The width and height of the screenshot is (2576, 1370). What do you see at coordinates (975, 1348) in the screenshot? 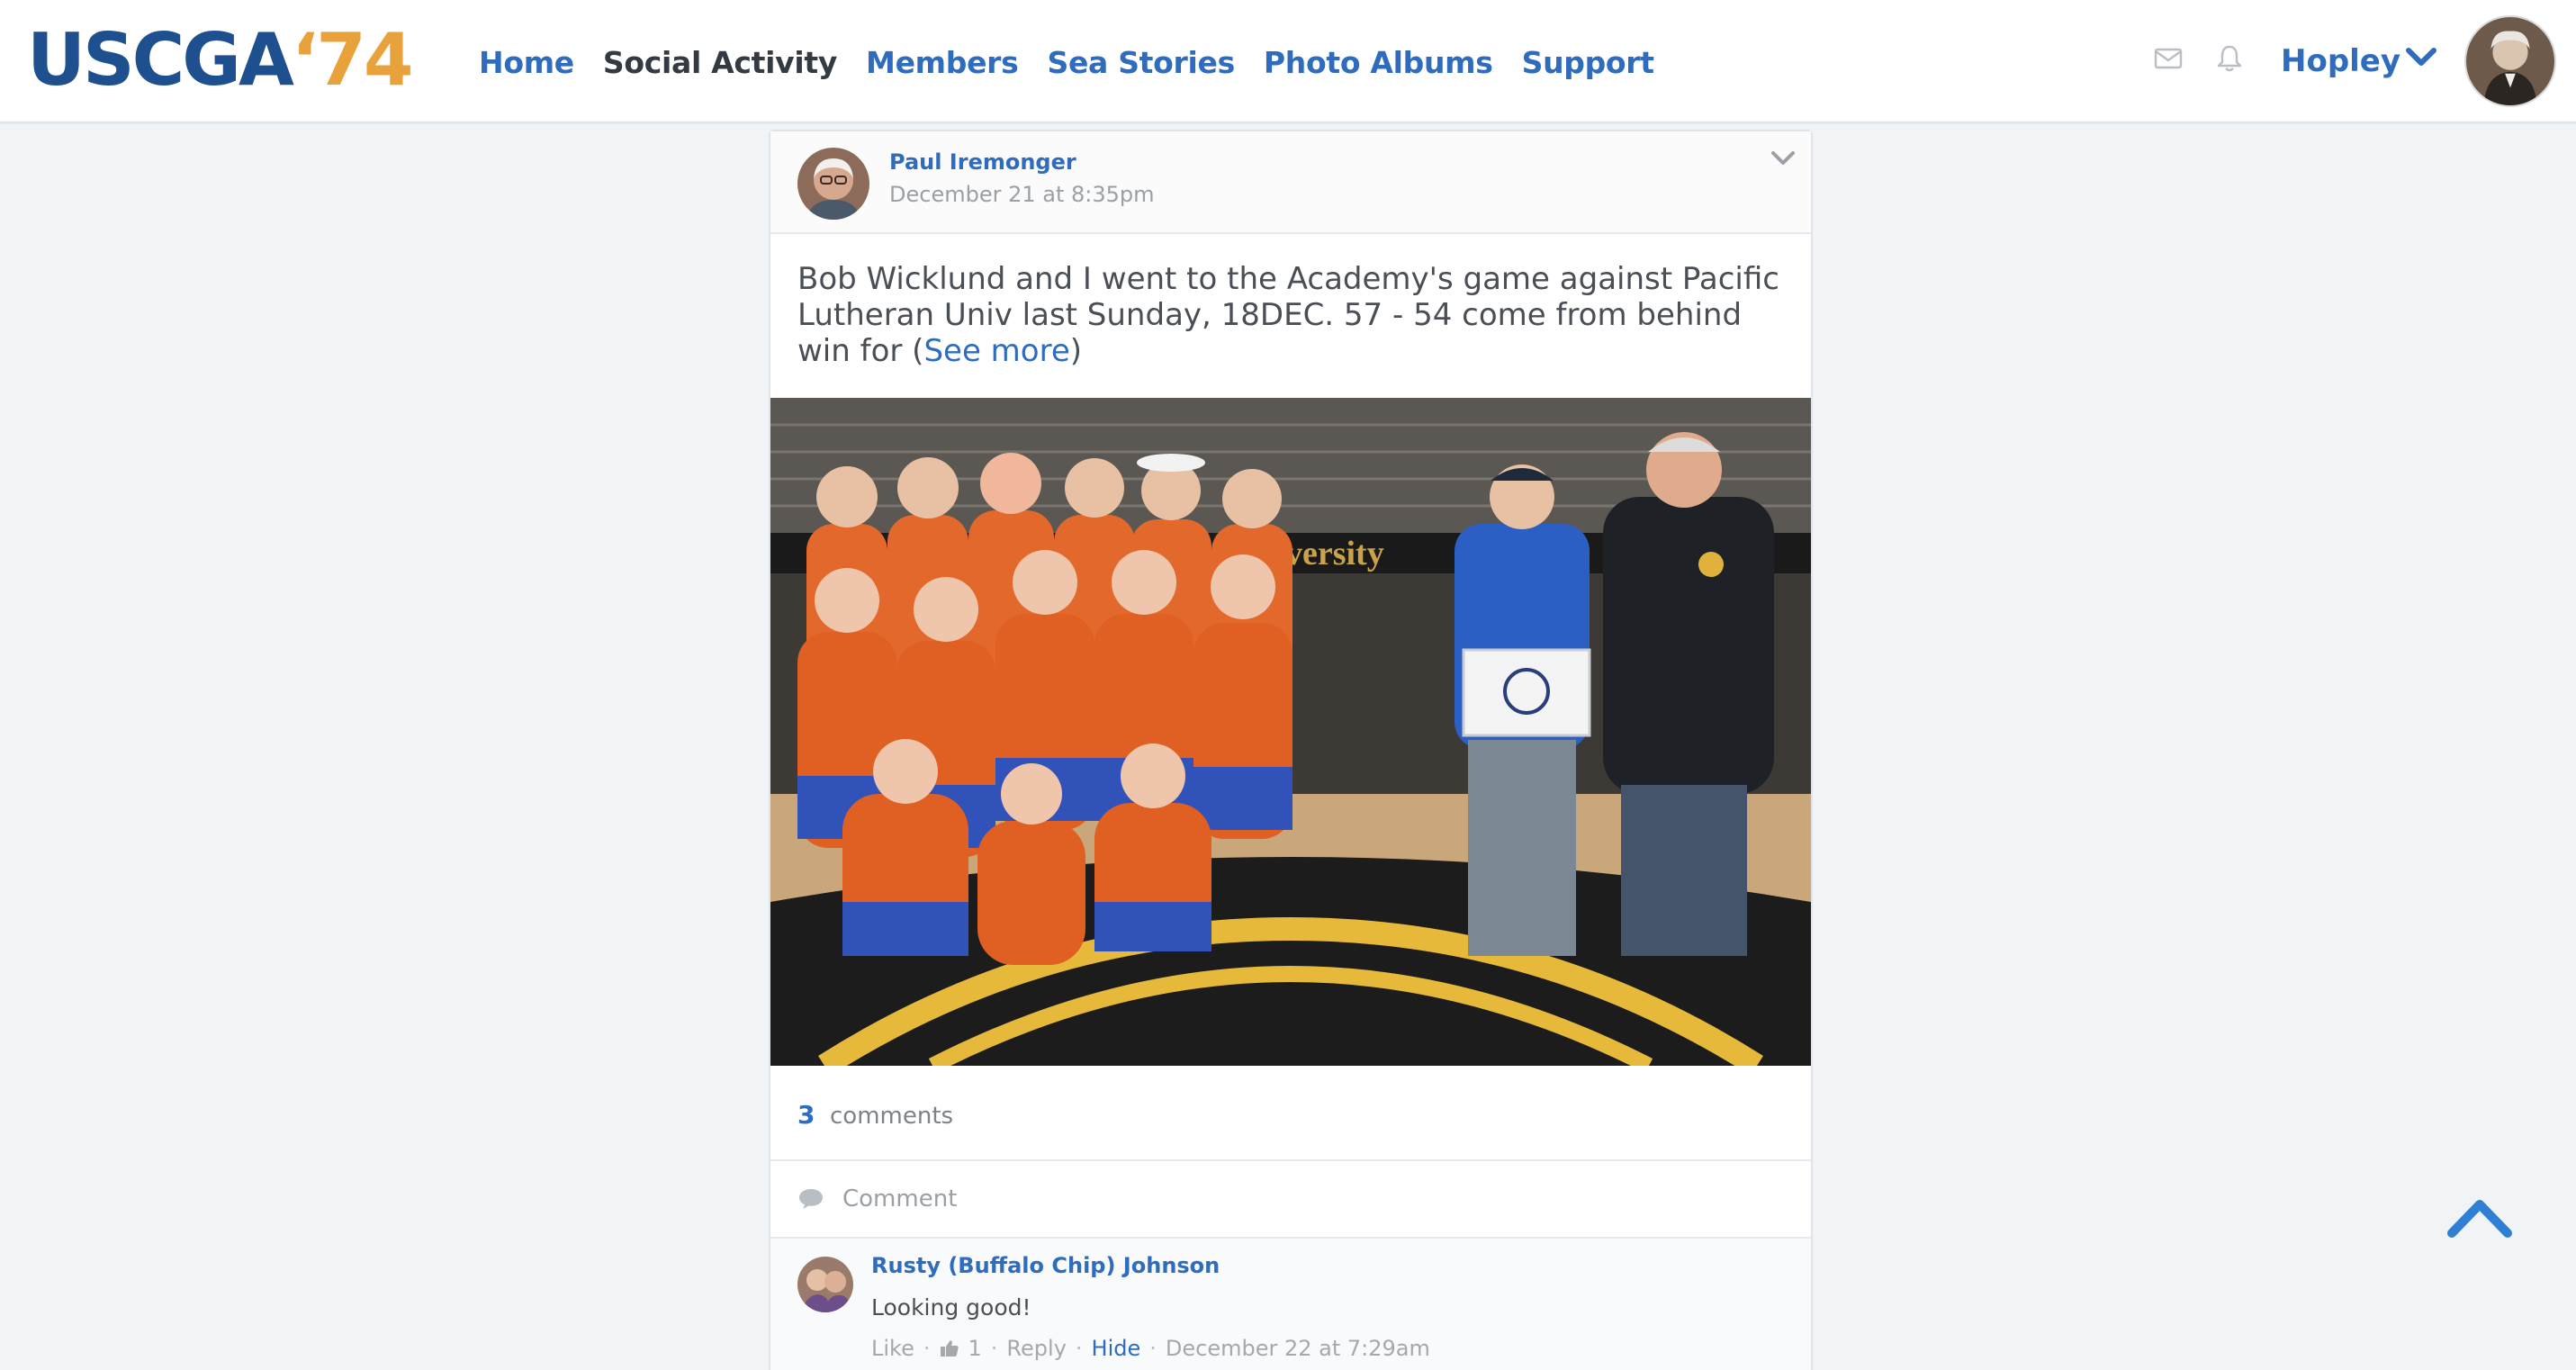
I see `comment-like-count: 1` at bounding box center [975, 1348].